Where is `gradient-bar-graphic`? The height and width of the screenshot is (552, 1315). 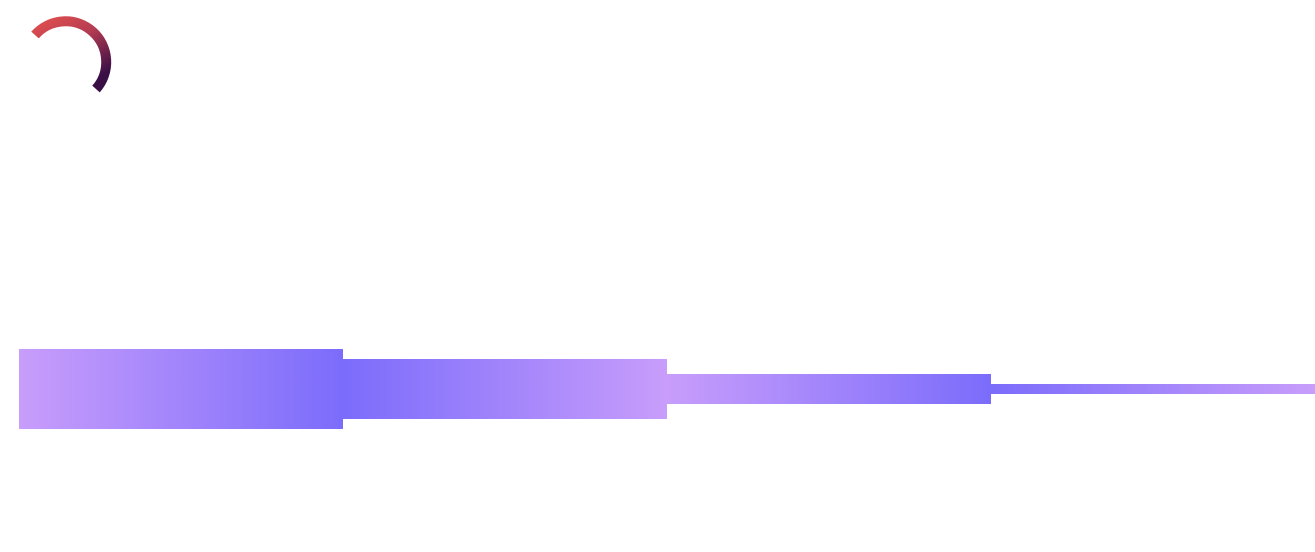
gradient-bar-graphic is located at coordinates (667, 389).